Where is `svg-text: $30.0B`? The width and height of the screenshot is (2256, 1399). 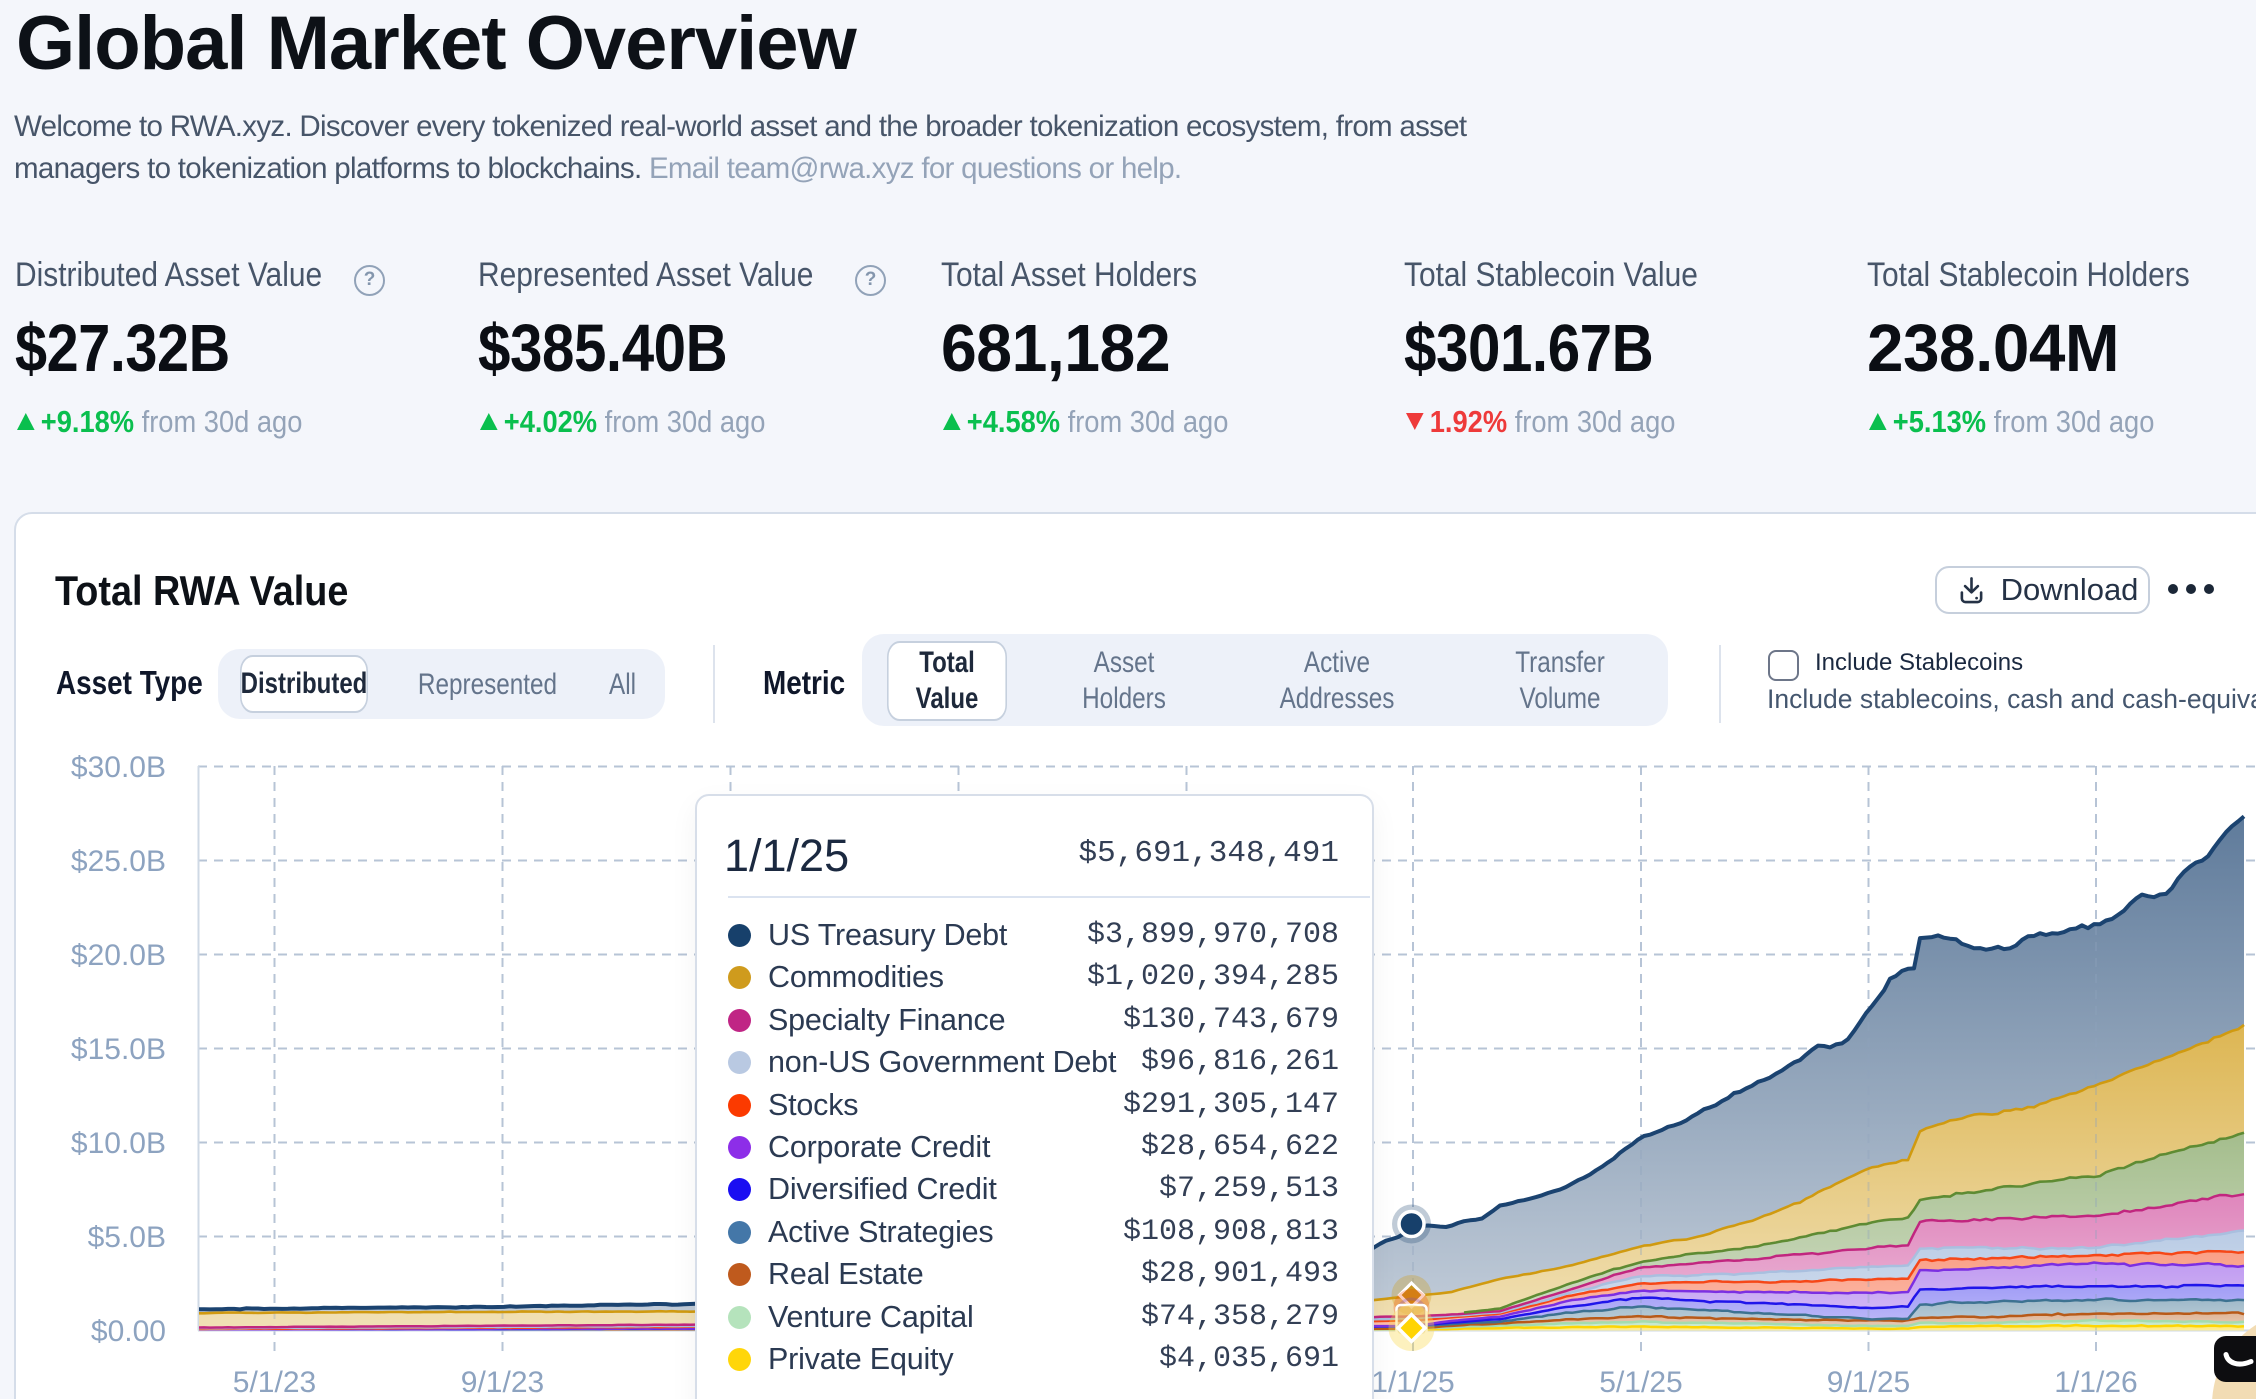
svg-text: $30.0B is located at coordinates (118, 767).